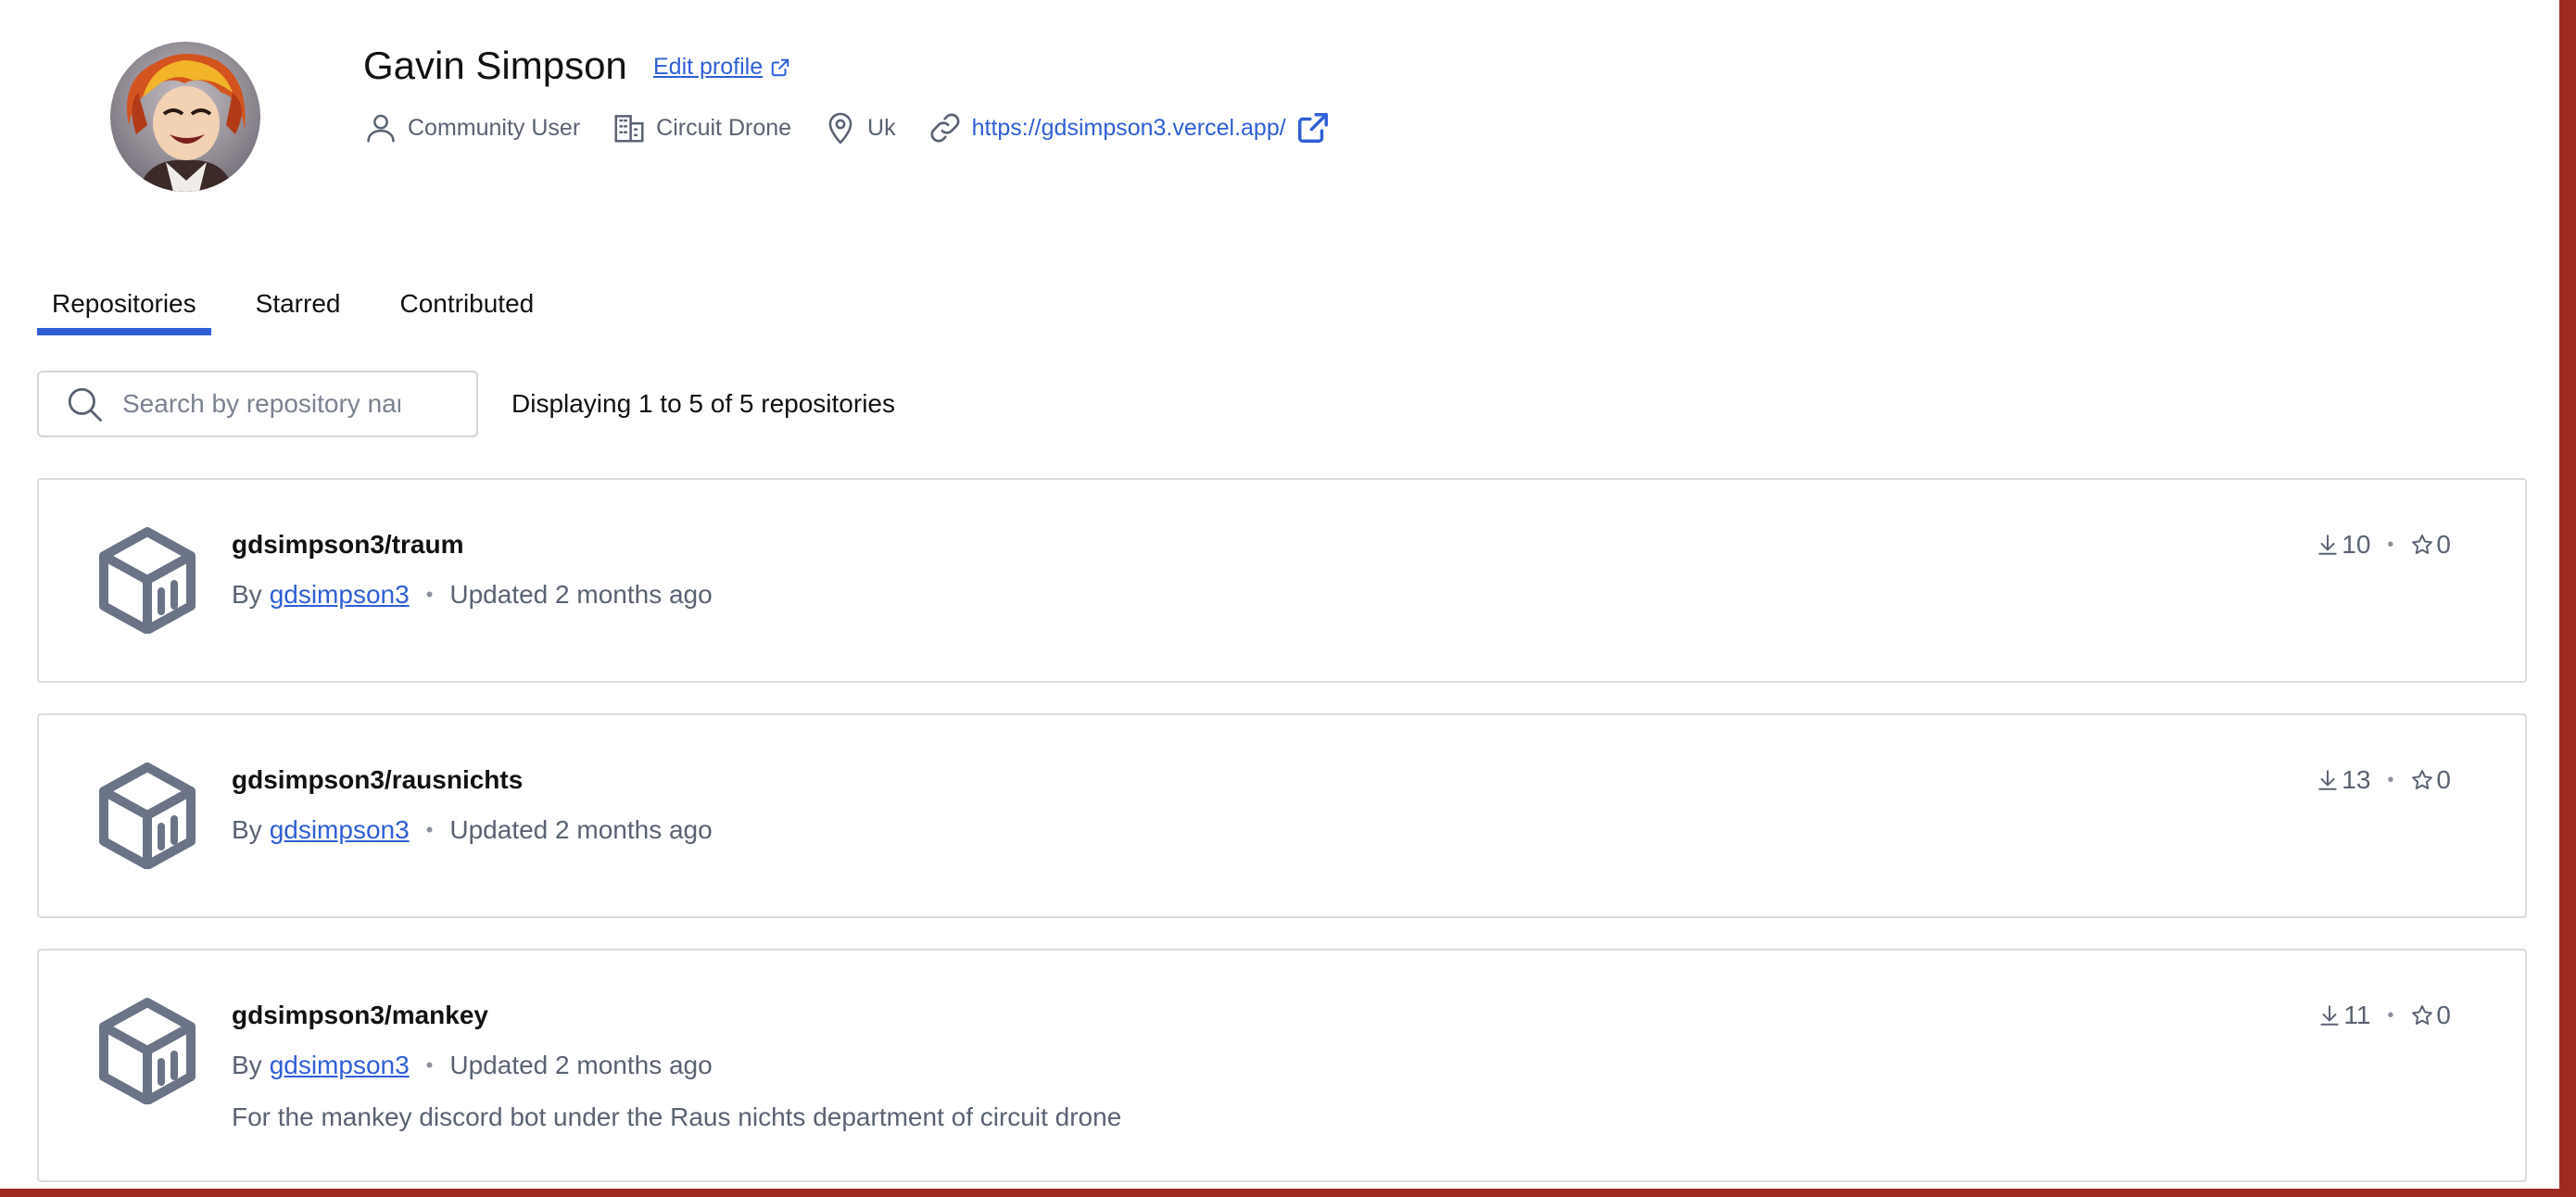  Describe the element at coordinates (2384, 545) in the screenshot. I see `repository-stats: 10 • 0` at that location.